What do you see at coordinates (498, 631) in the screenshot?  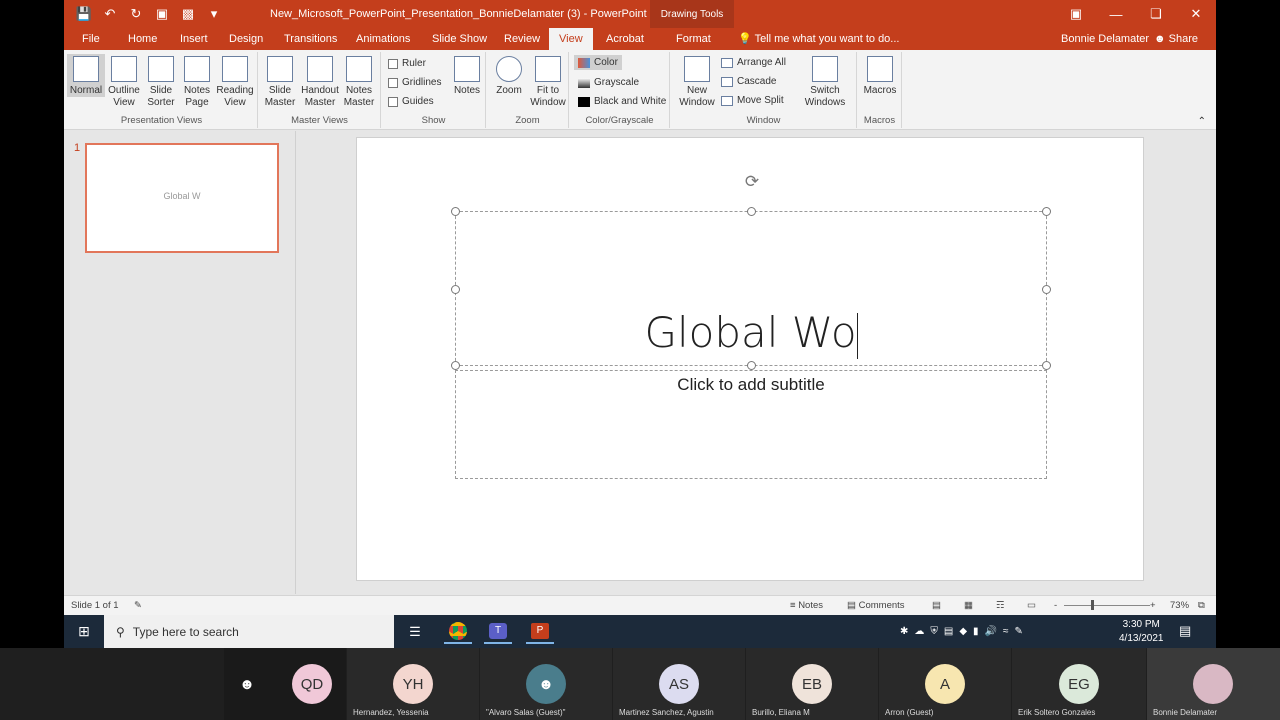 I see `teams-icon: T` at bounding box center [498, 631].